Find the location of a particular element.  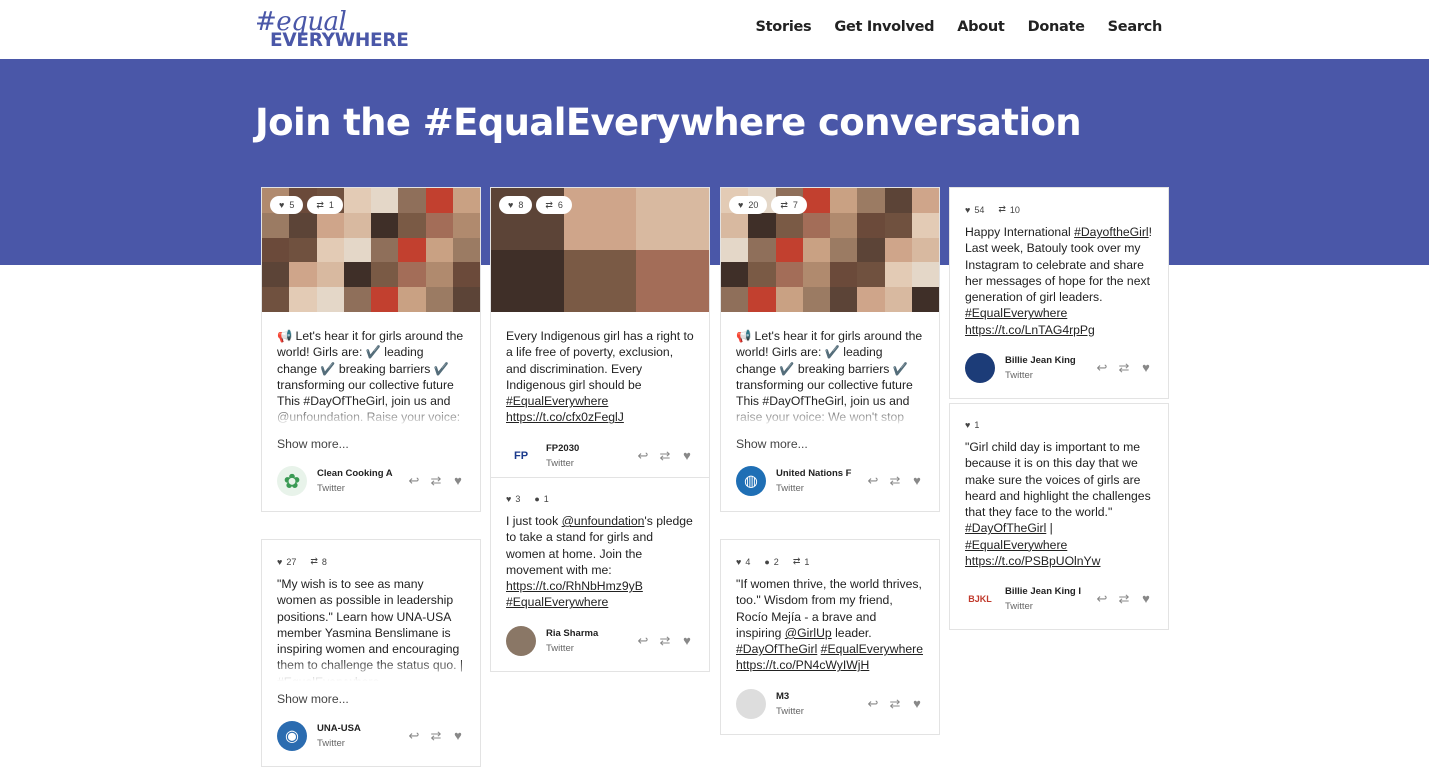

nav-about: About is located at coordinates (981, 27).